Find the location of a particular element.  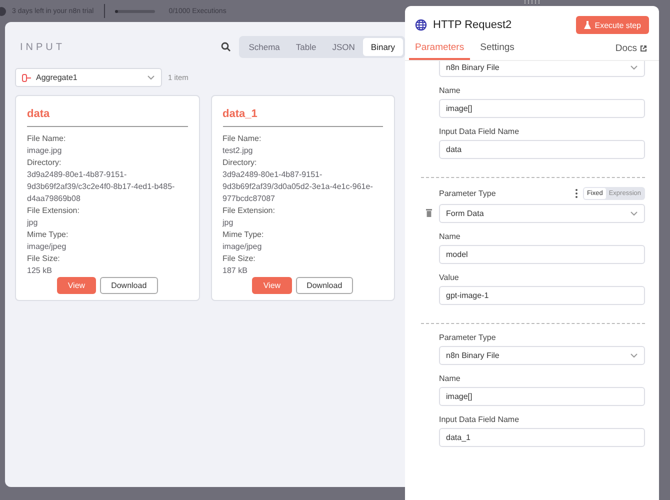

field-value: 3d9a2489-80e1-4b87-9151-9d3b69f2af39/c3c2e4f0-8b17-4ed1-b485-d4aa79869b08 is located at coordinates (101, 187).